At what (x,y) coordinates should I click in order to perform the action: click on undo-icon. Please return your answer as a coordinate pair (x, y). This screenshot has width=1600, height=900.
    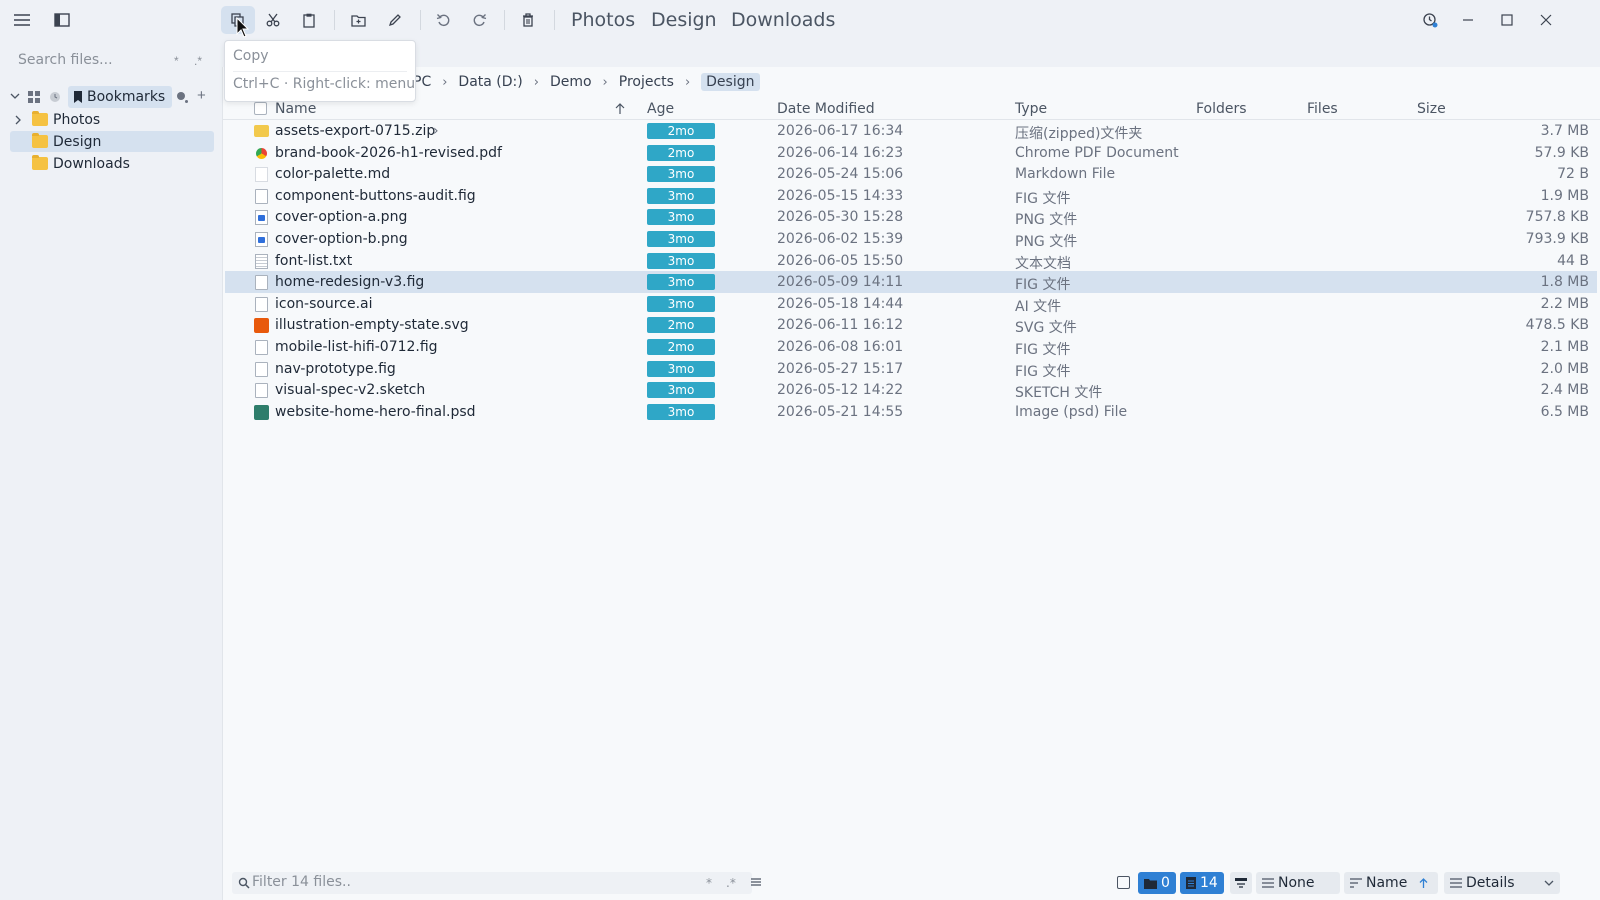
    Looking at the image, I should click on (443, 20).